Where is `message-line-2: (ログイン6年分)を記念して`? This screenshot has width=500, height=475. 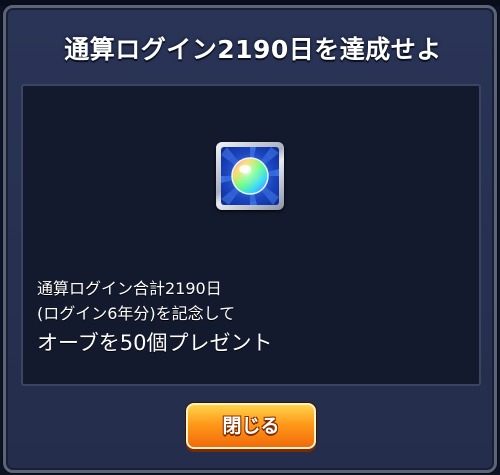 message-line-2: (ログイン6年分)を記念して is located at coordinates (136, 313).